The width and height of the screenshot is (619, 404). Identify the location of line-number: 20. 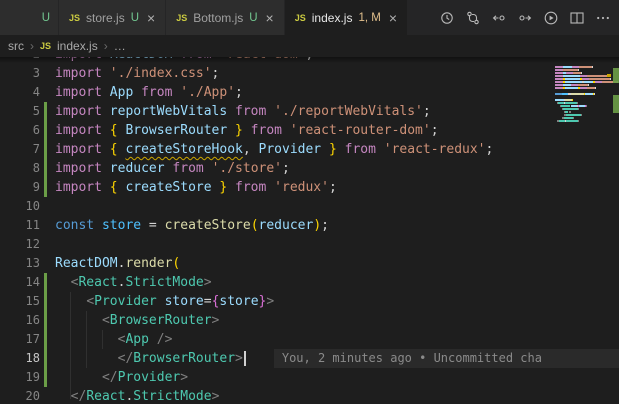
(20, 395).